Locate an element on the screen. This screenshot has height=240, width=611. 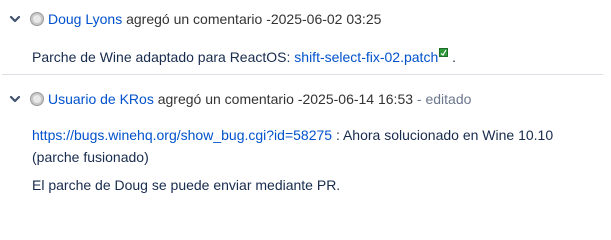
edited-label: - editado is located at coordinates (444, 99).